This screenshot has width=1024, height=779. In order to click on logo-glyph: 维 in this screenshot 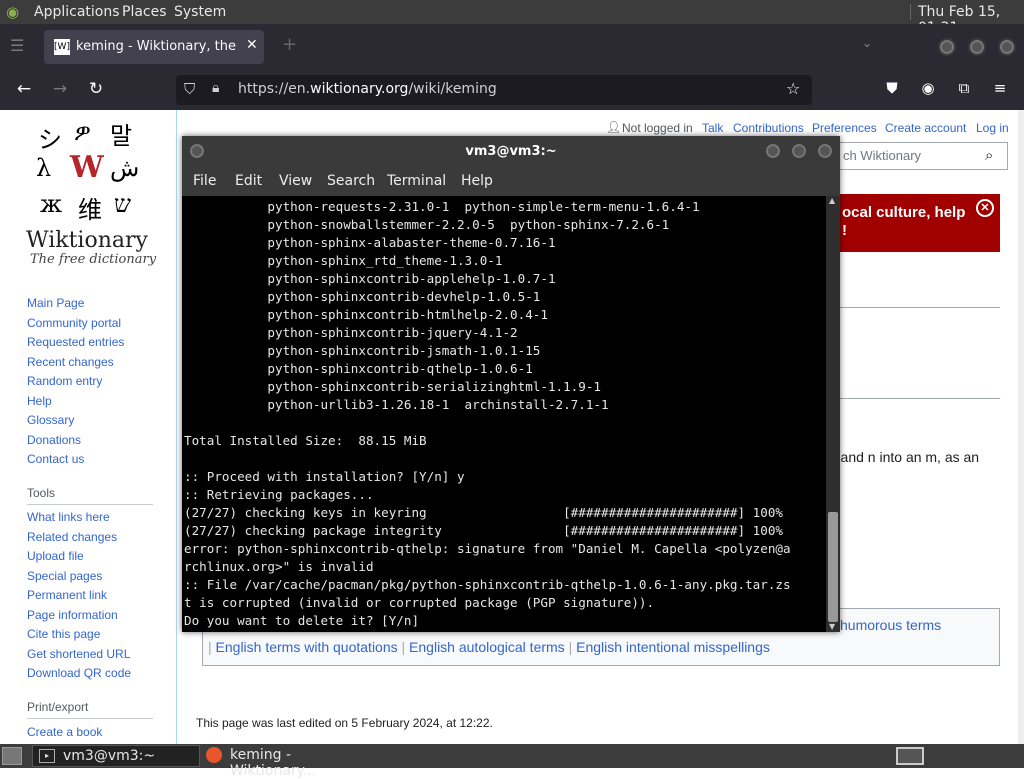, I will do `click(90, 210)`.